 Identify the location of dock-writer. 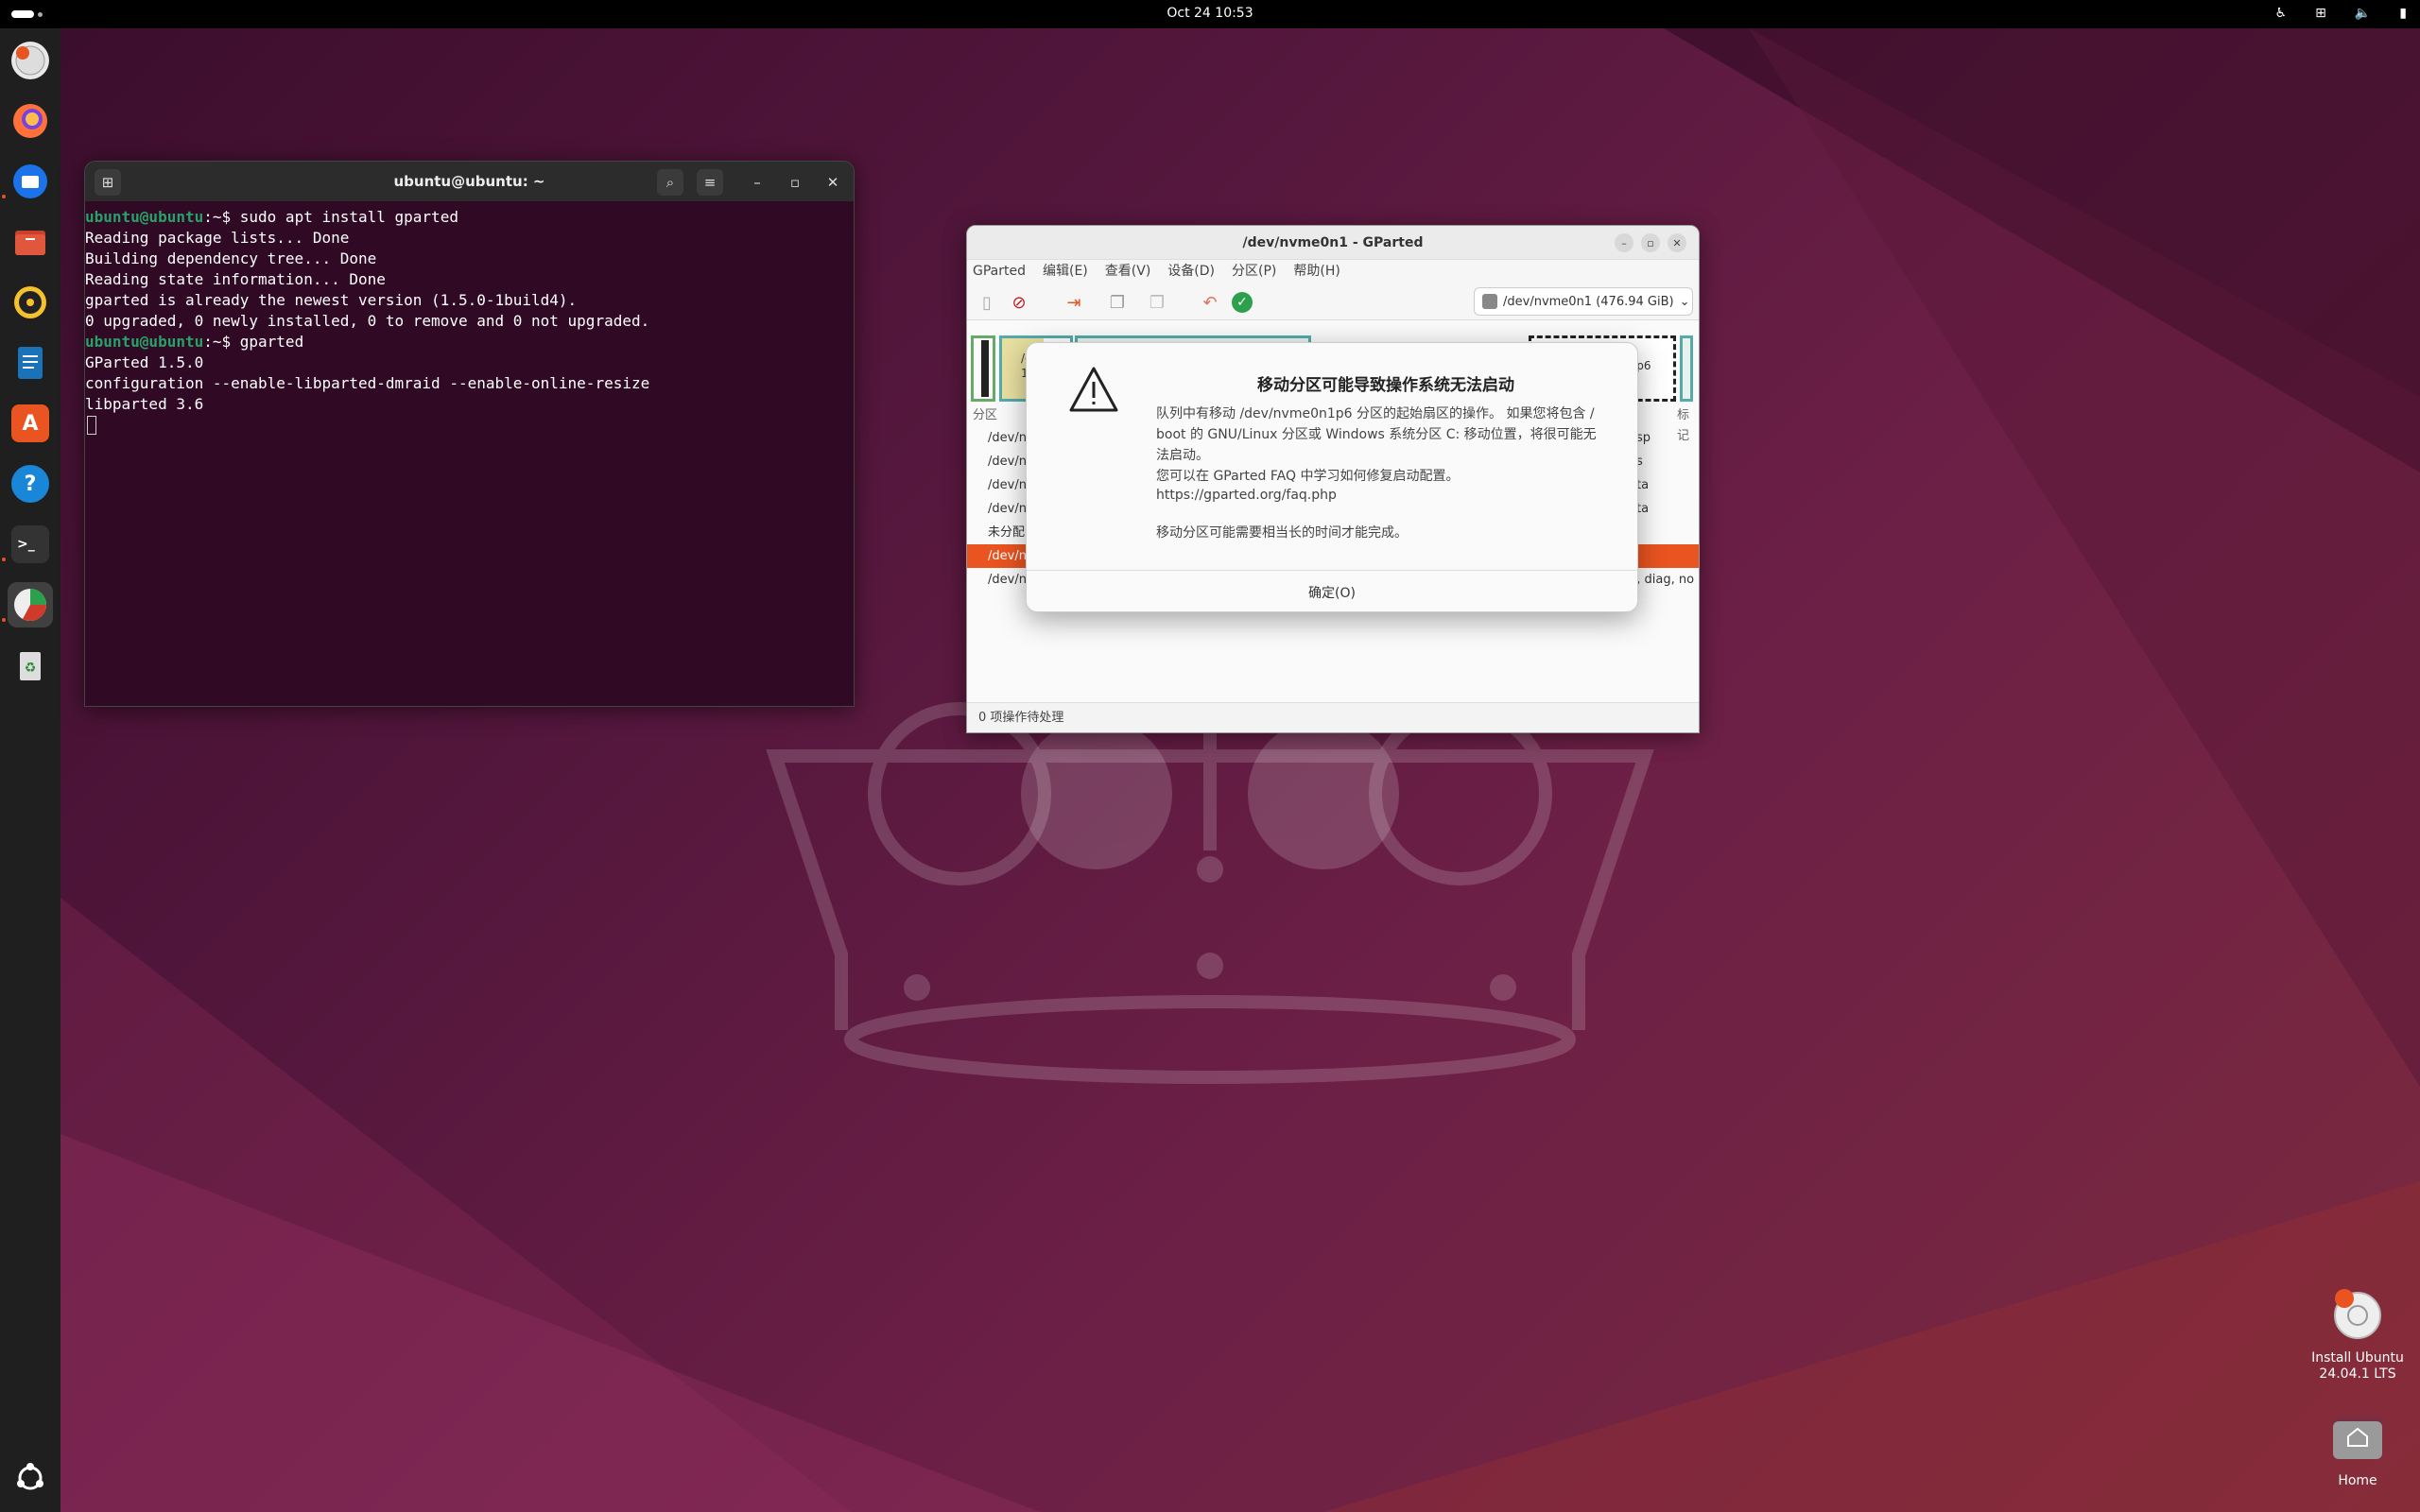
(30, 363).